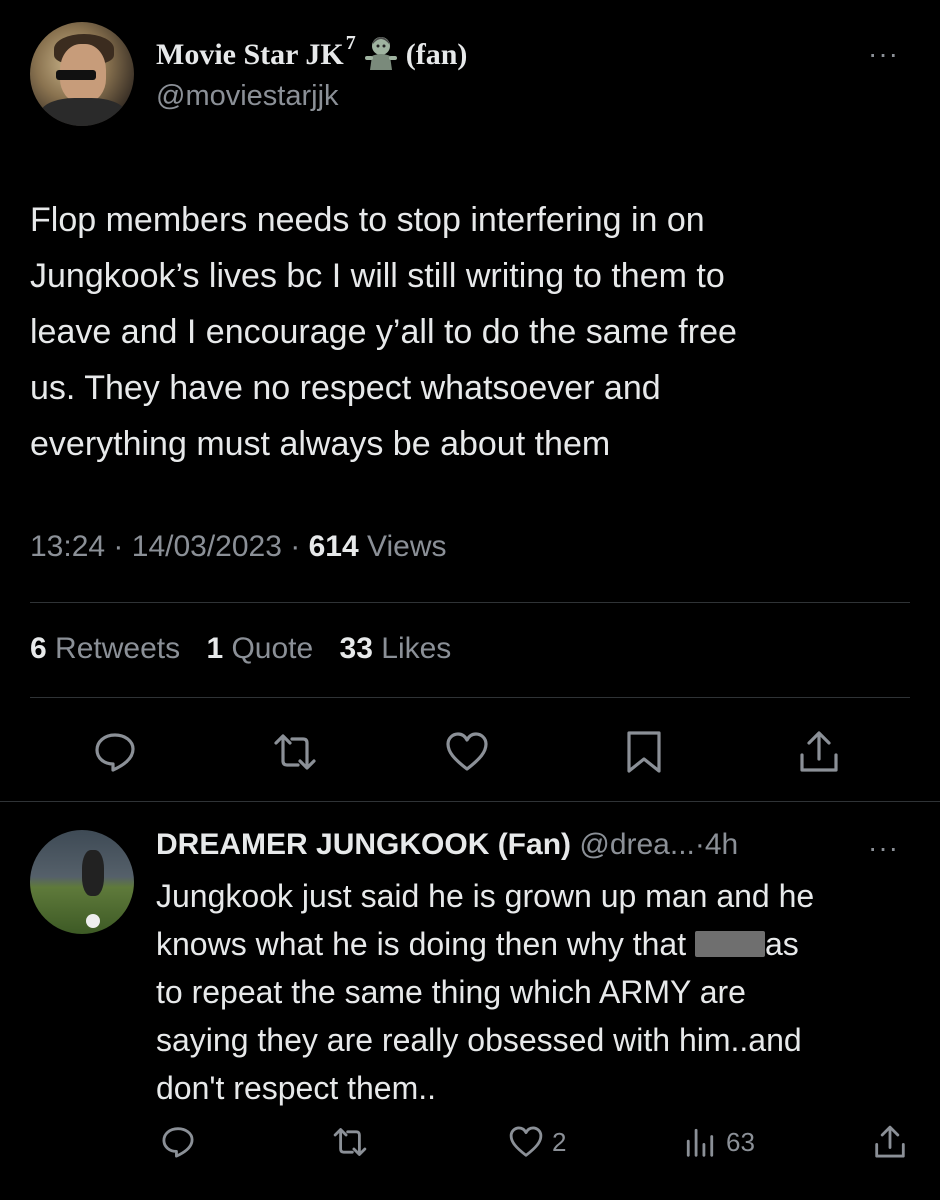 This screenshot has width=940, height=1200. I want to click on reply-retweet-button, so click(350, 1144).